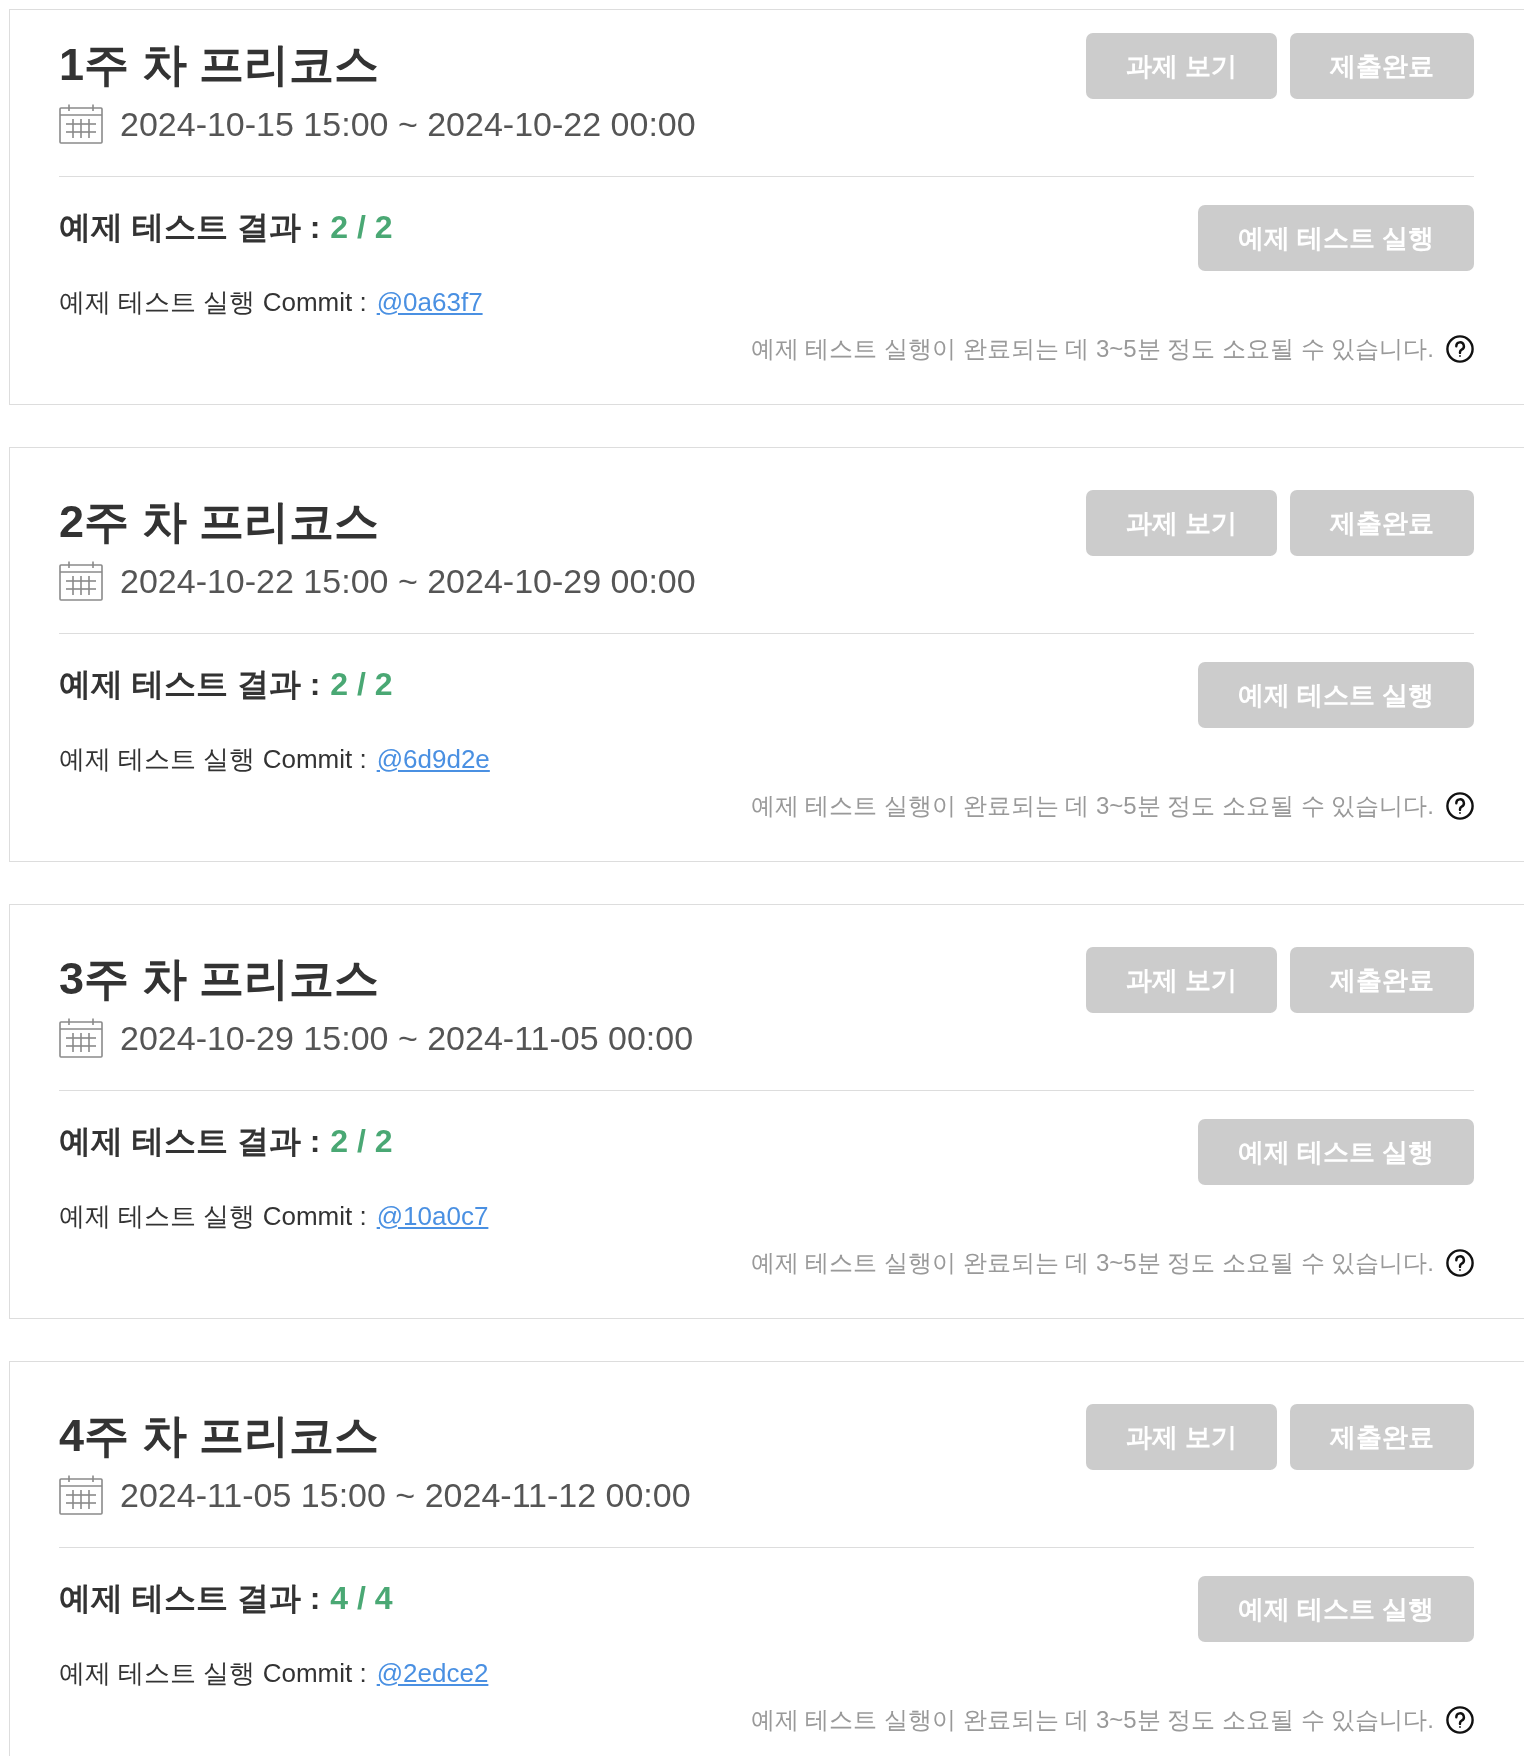 This screenshot has width=1524, height=1756. Describe the element at coordinates (219, 979) in the screenshot. I see `week-title: 3주 차 프리코스` at that location.